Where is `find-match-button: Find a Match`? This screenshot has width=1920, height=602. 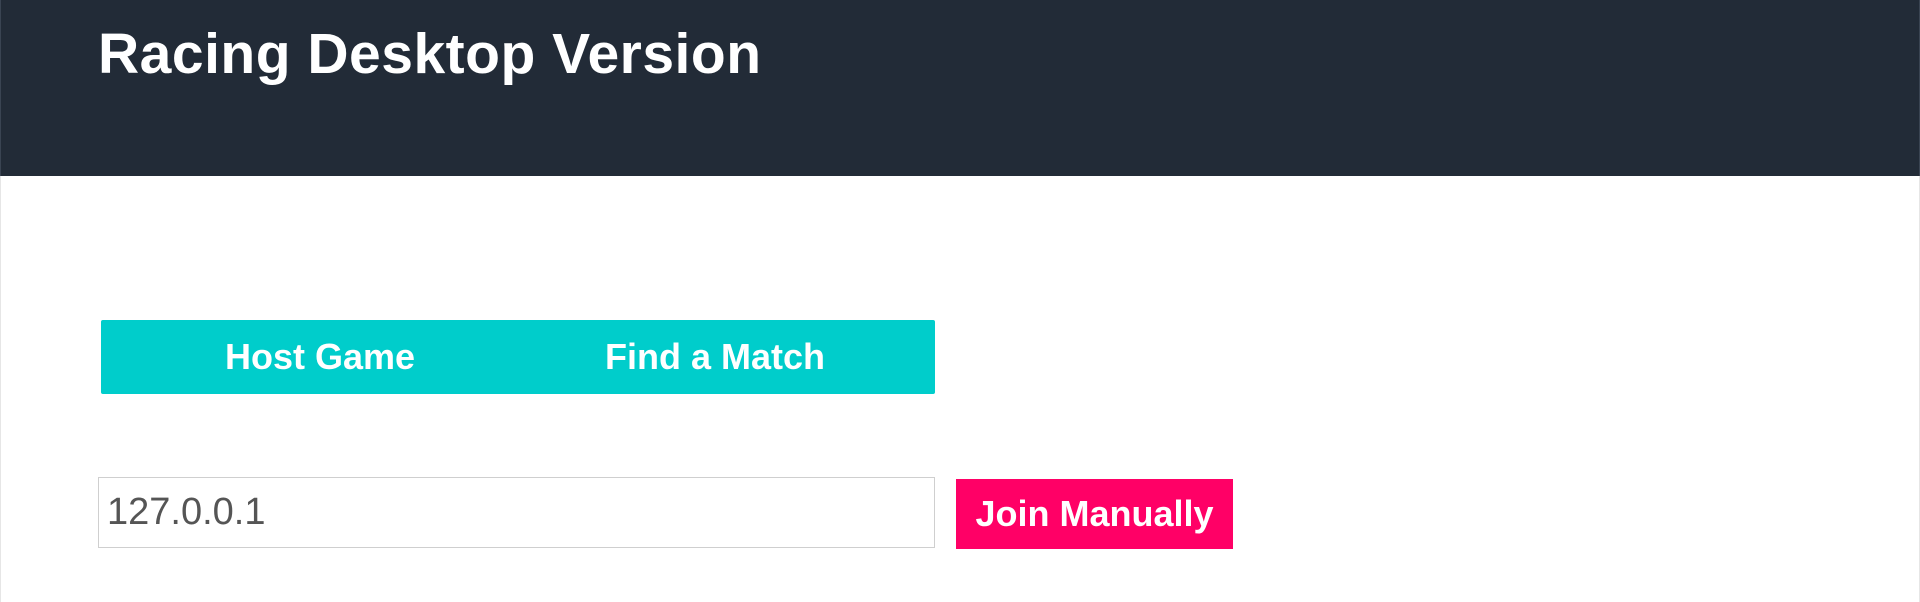 find-match-button: Find a Match is located at coordinates (737, 357).